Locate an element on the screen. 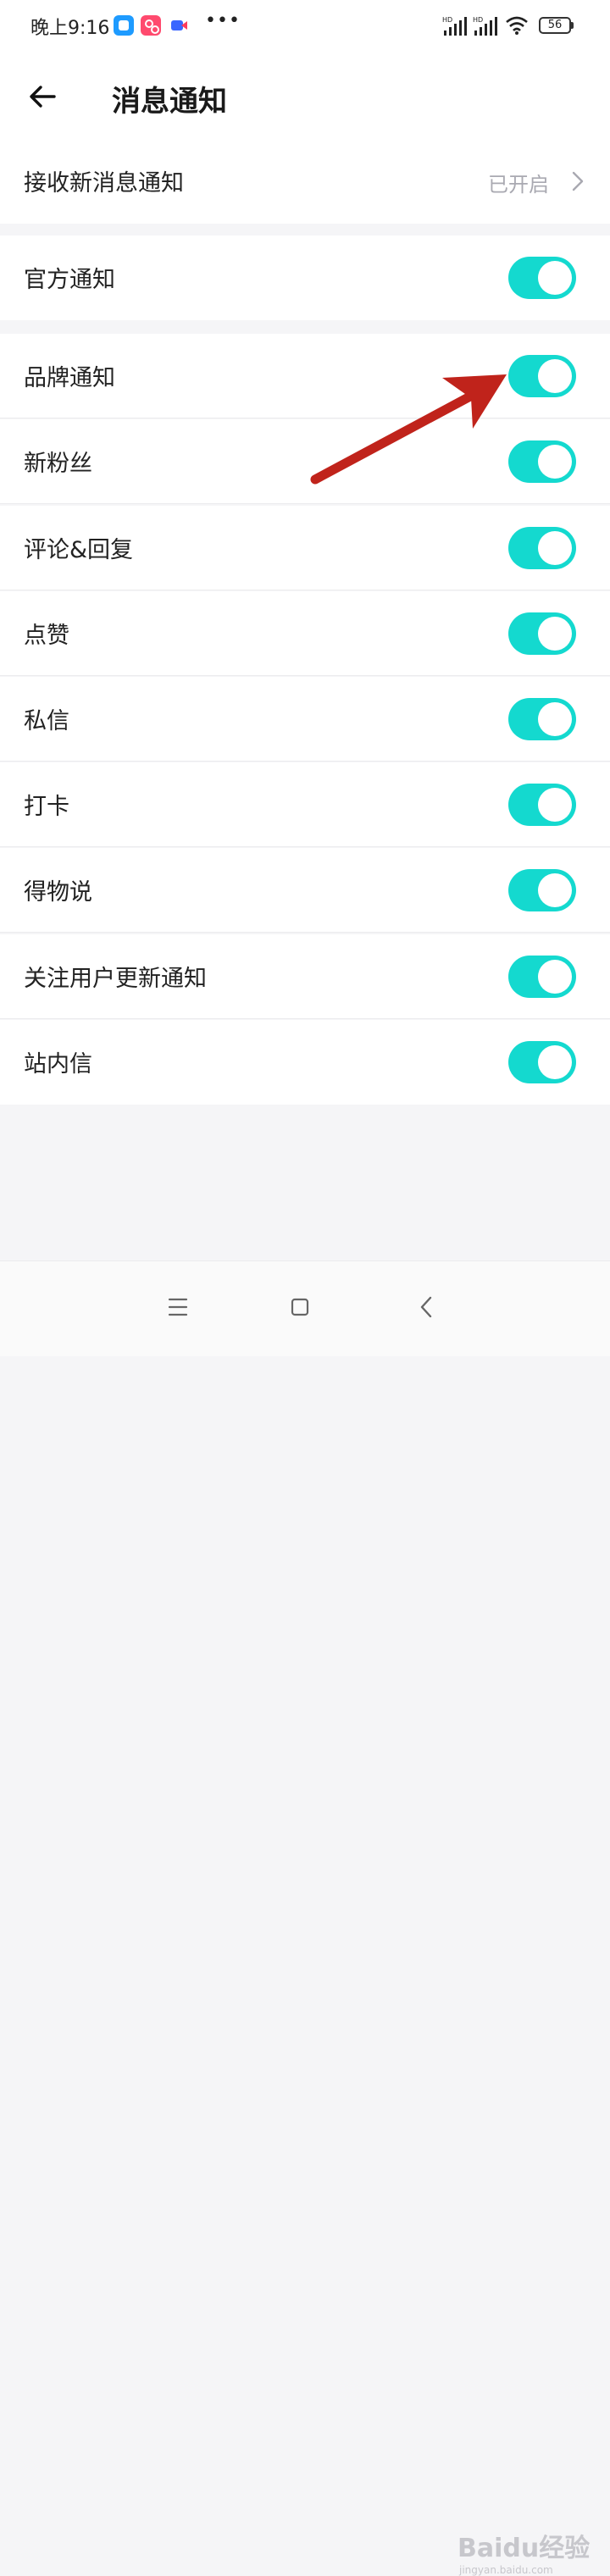  setting-row-dewu-talk: 得物说 is located at coordinates (305, 890).